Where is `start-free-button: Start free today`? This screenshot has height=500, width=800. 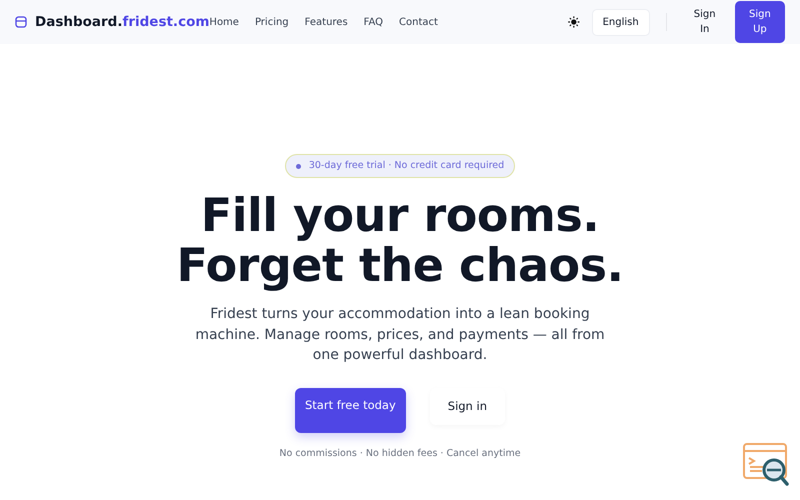
start-free-button: Start free today is located at coordinates (350, 410).